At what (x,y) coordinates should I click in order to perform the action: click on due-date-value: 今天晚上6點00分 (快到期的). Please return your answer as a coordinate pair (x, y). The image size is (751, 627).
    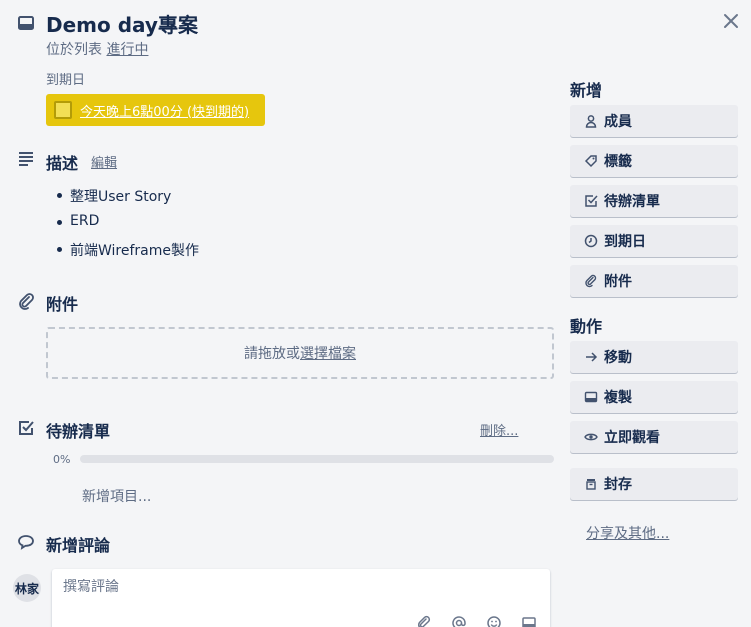
    Looking at the image, I should click on (164, 110).